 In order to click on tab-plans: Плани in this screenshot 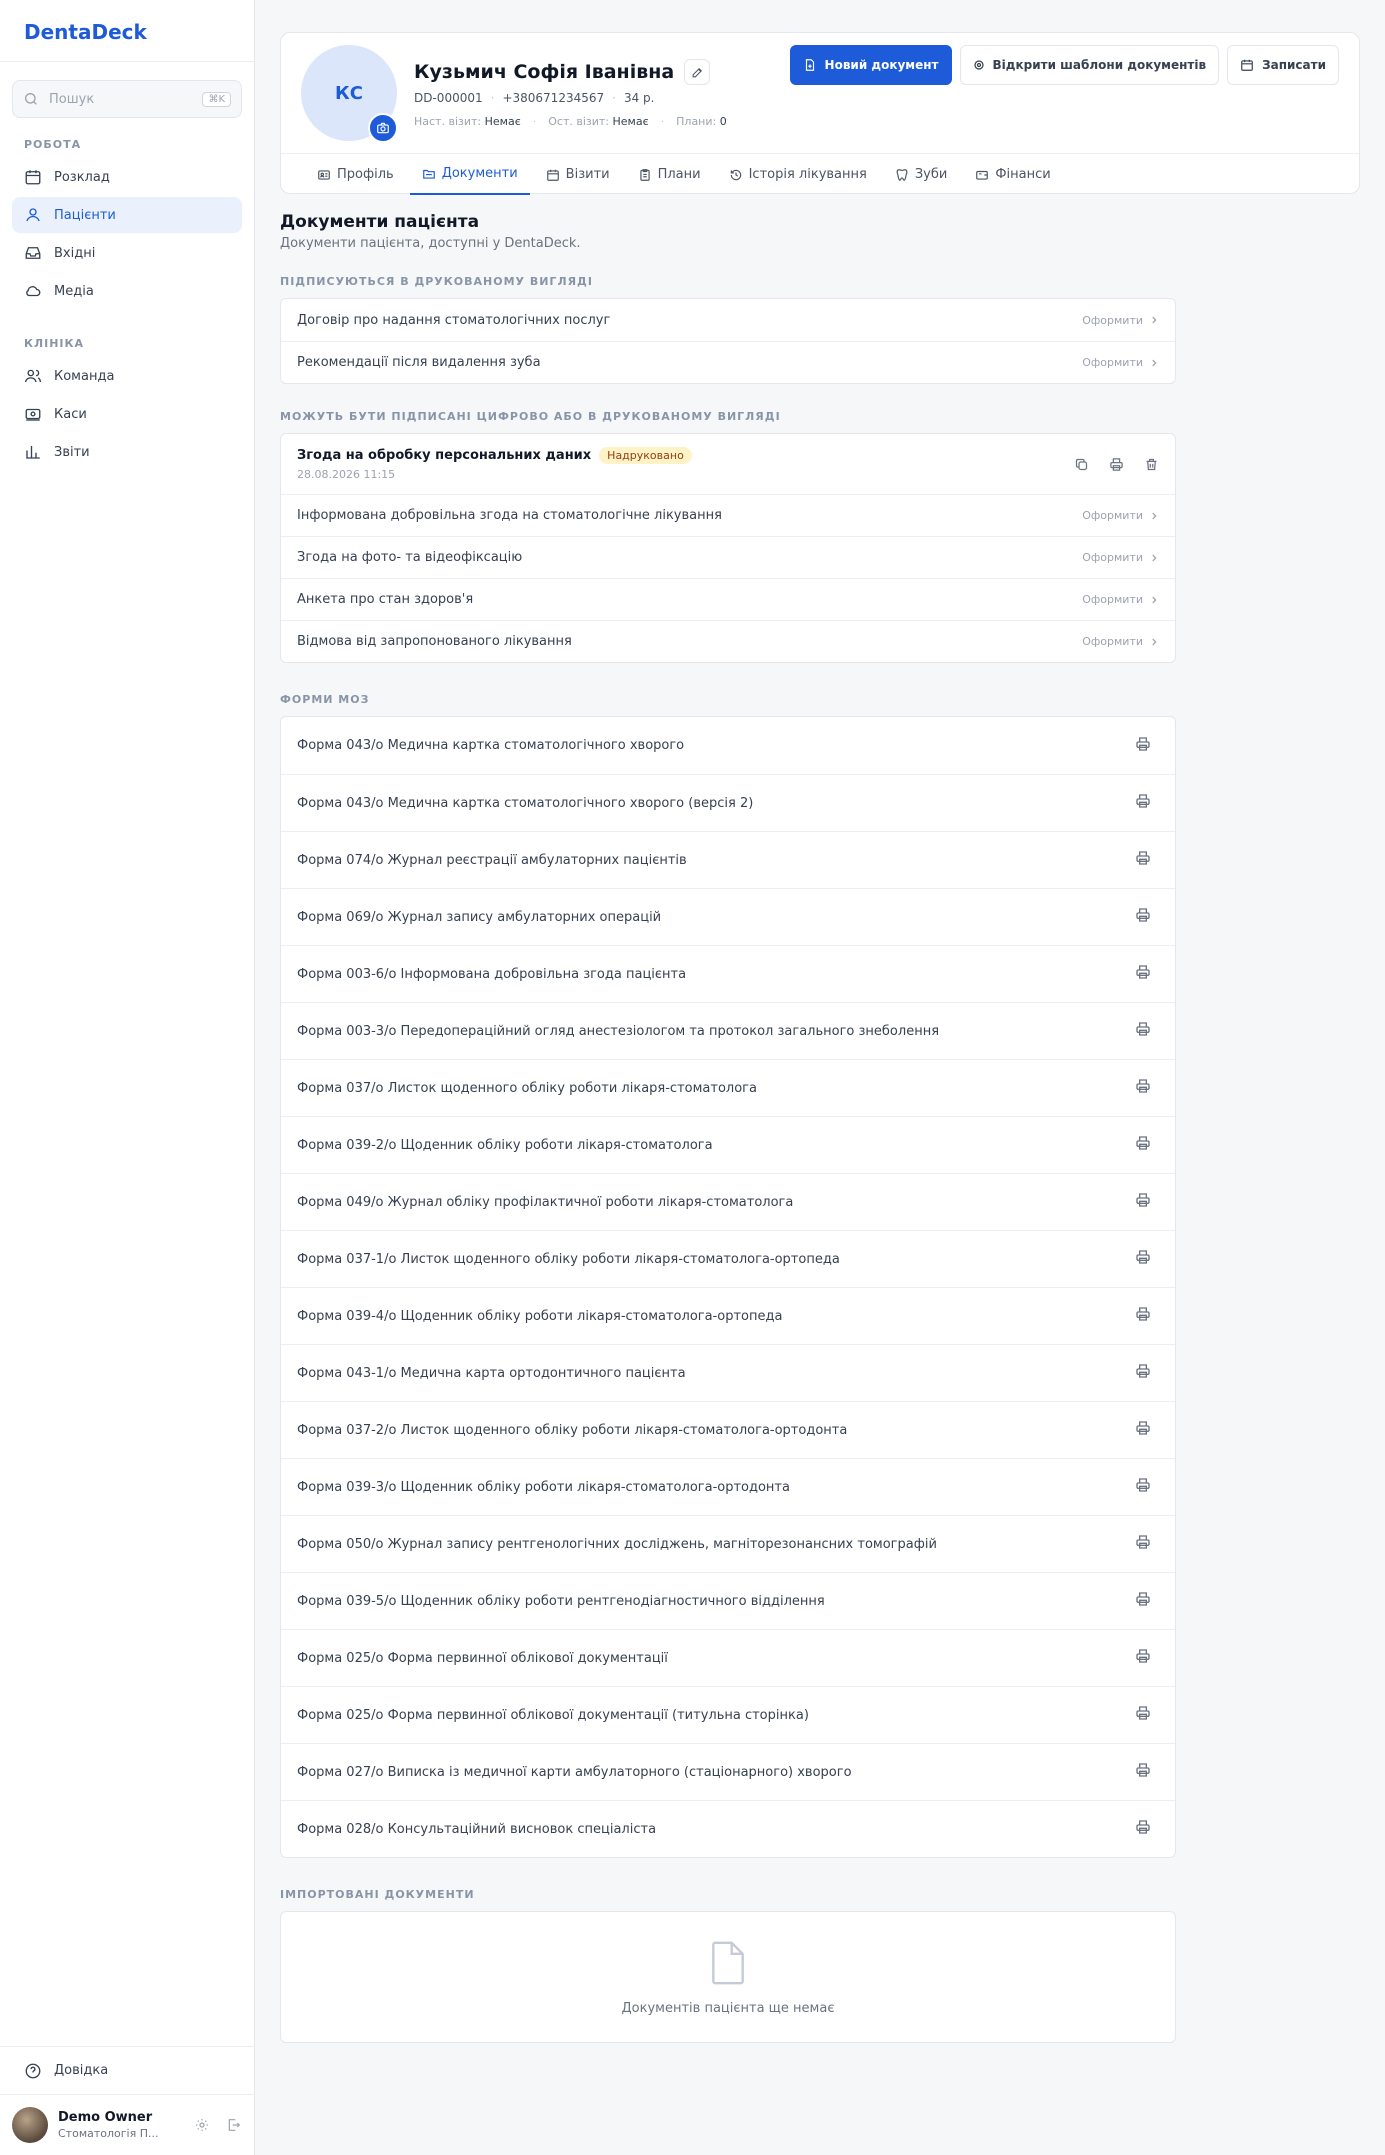, I will do `click(669, 174)`.